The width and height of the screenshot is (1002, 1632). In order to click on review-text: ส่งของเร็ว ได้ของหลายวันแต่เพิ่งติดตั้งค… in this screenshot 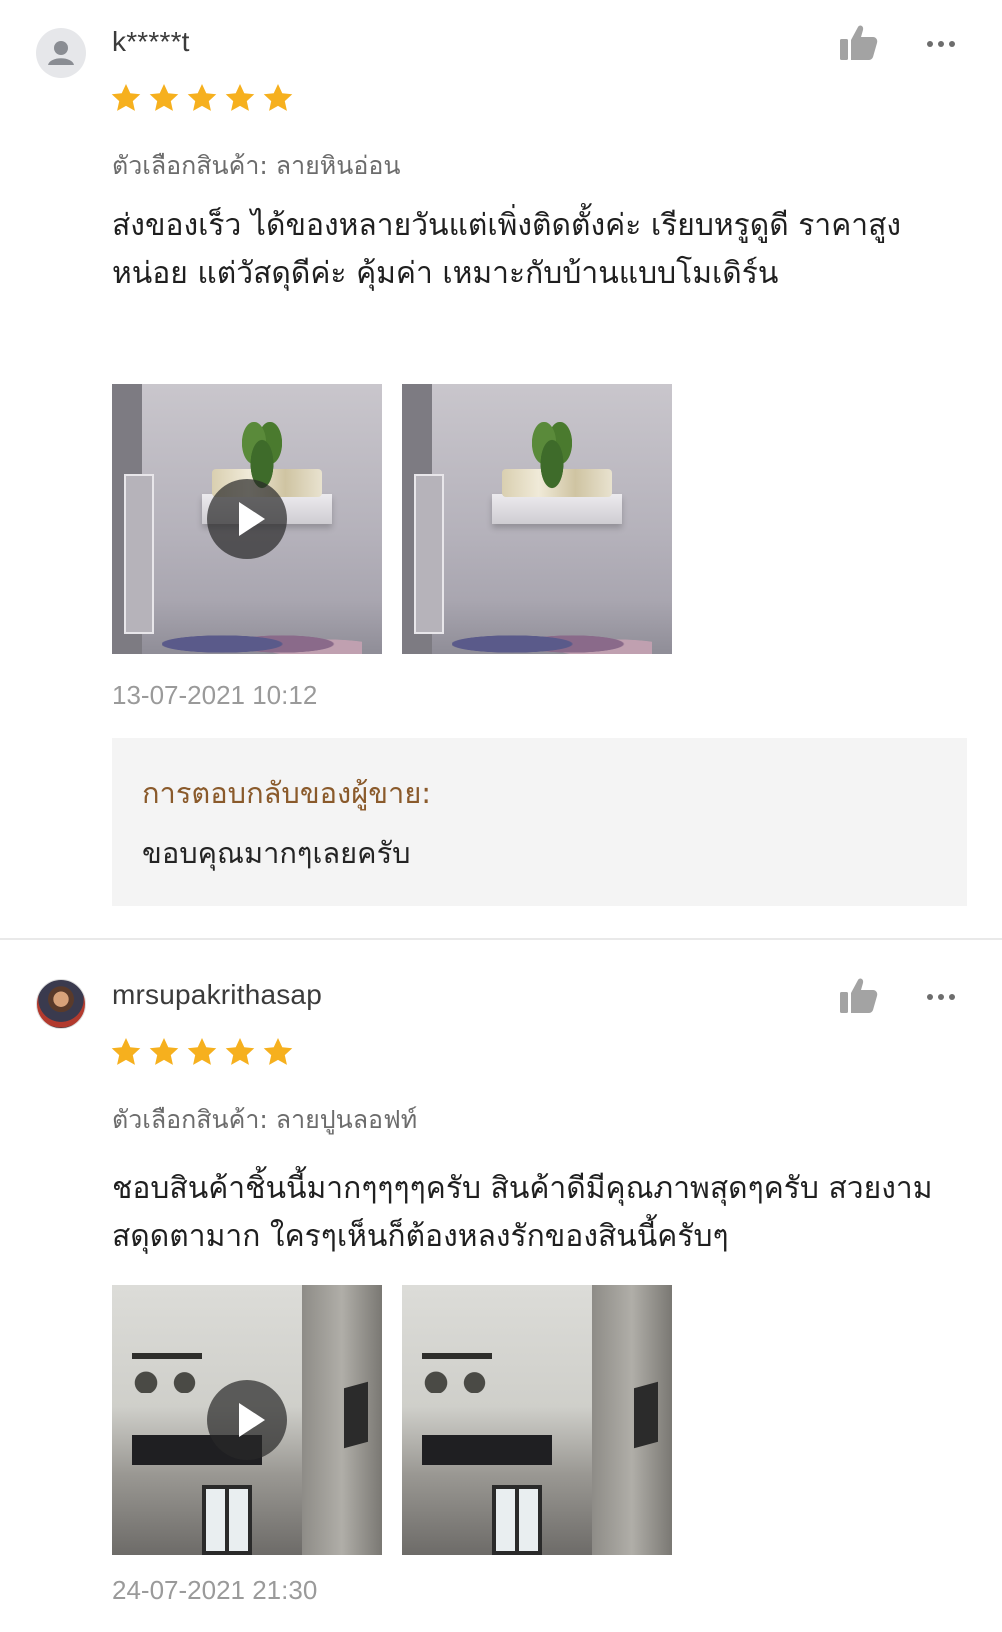, I will do `click(507, 249)`.